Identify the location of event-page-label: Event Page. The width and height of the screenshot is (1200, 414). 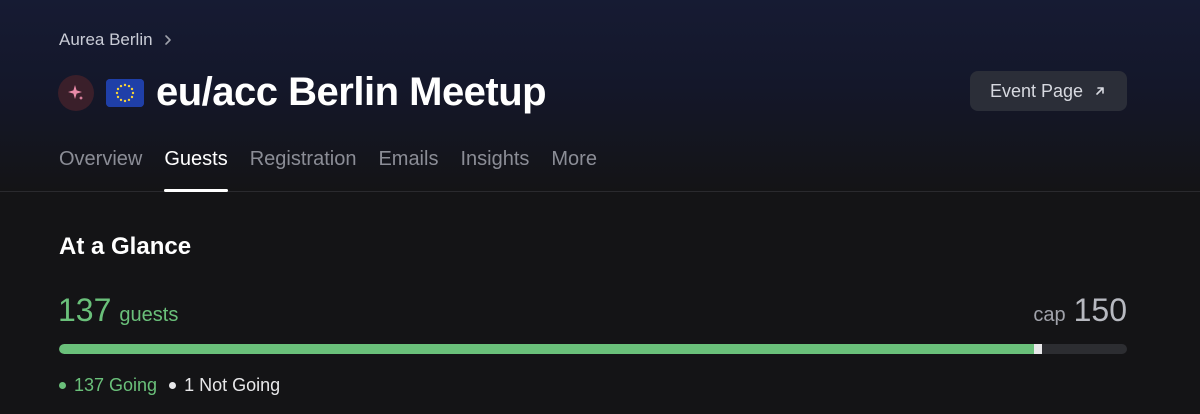
(1036, 90).